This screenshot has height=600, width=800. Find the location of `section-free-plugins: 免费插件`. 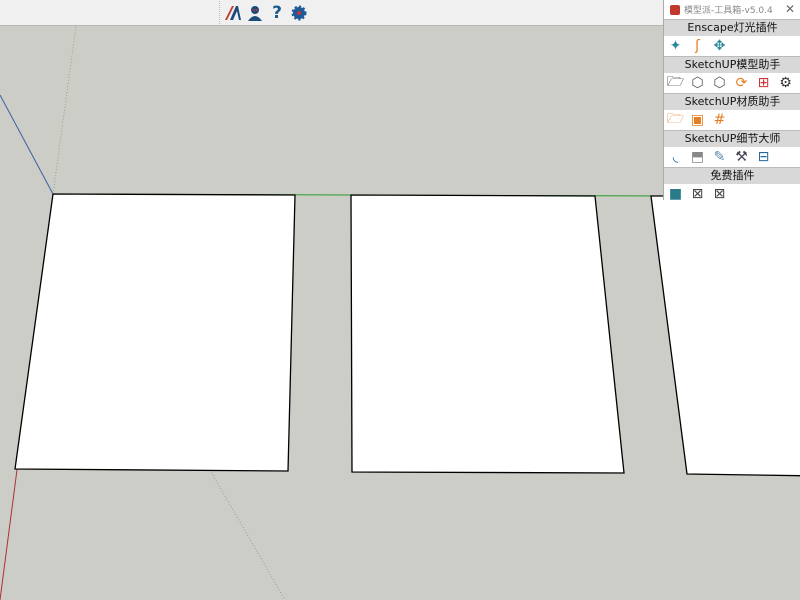

section-free-plugins: 免费插件 is located at coordinates (732, 175).